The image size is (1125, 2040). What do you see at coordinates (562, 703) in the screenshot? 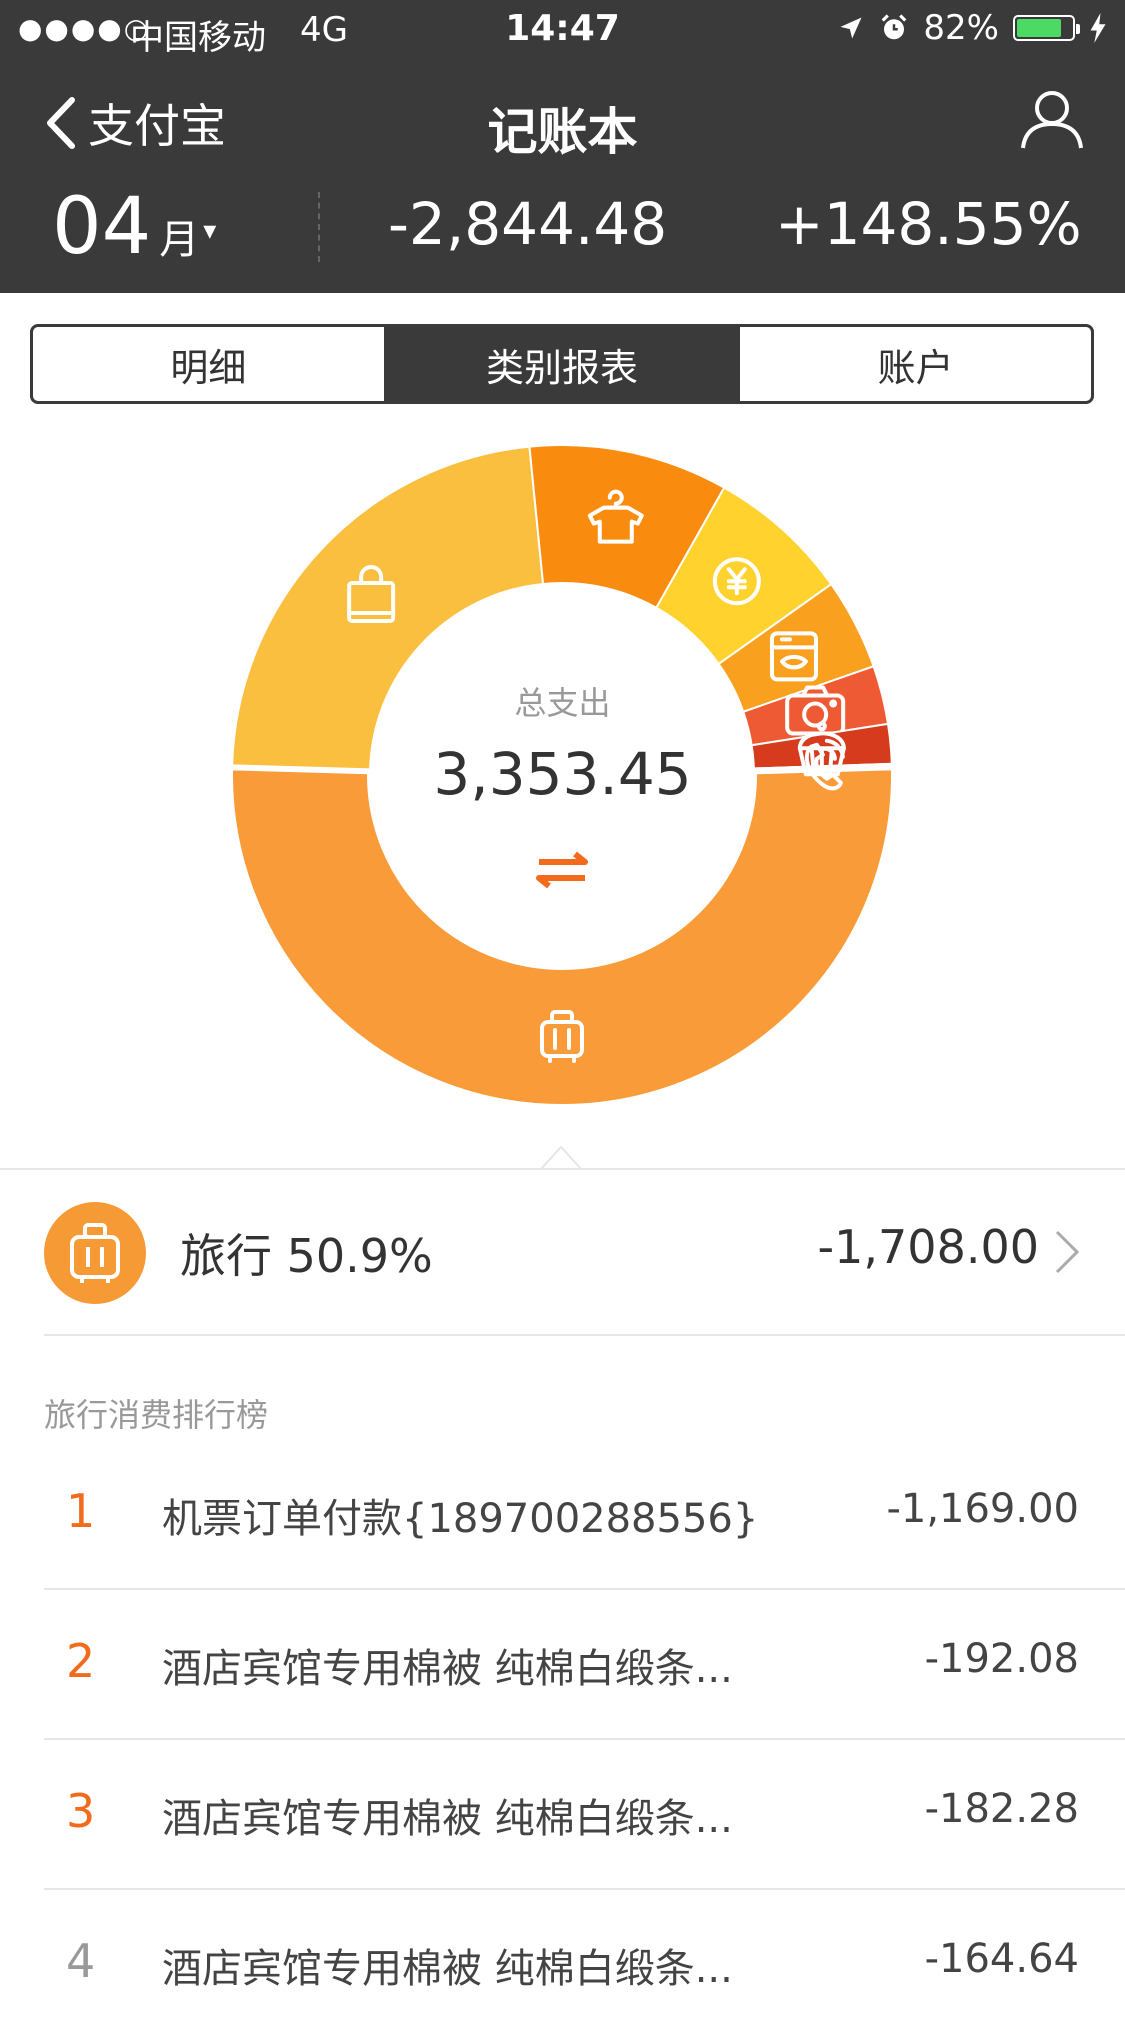
I see `total-expense-label: 总支出` at bounding box center [562, 703].